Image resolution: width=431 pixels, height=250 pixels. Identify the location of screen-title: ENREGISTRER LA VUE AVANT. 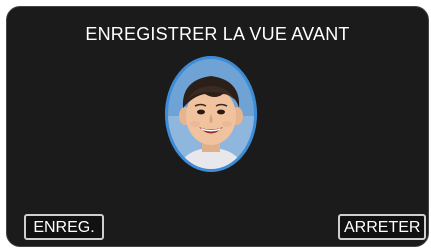
(217, 34).